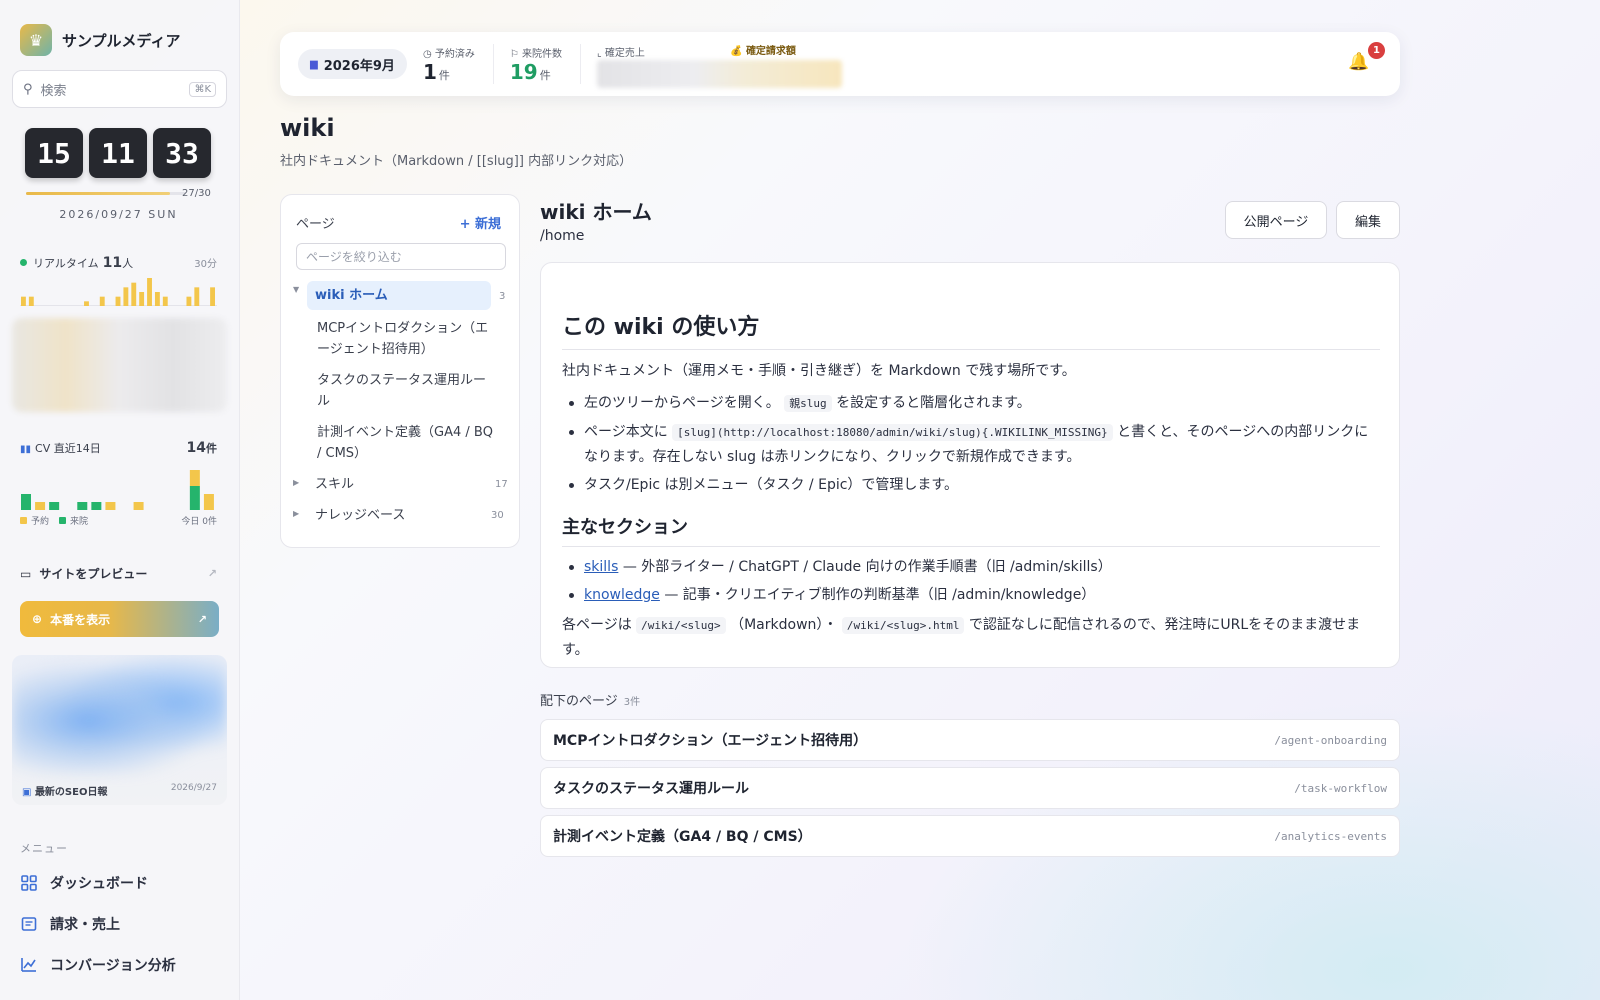  I want to click on nav-conversion: コンバージョン分析, so click(120, 965).